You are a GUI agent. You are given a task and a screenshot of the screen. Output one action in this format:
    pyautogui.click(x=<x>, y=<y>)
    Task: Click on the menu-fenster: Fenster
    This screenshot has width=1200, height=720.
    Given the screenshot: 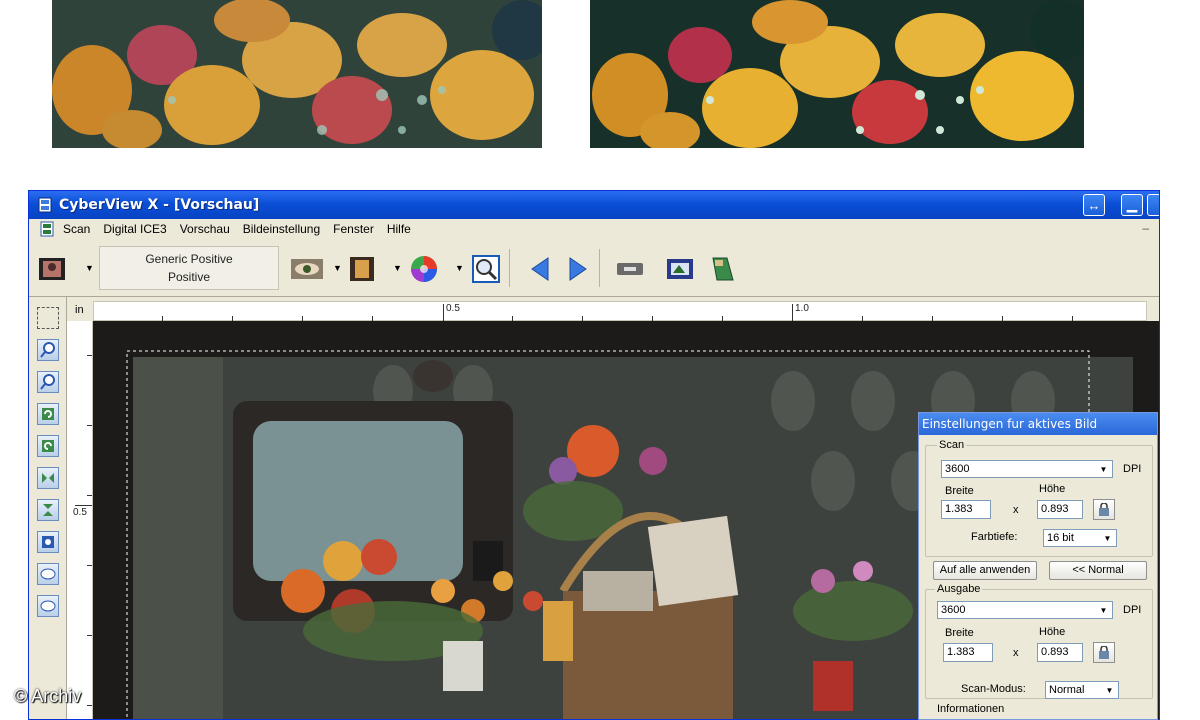 What is the action you would take?
    pyautogui.click(x=353, y=229)
    